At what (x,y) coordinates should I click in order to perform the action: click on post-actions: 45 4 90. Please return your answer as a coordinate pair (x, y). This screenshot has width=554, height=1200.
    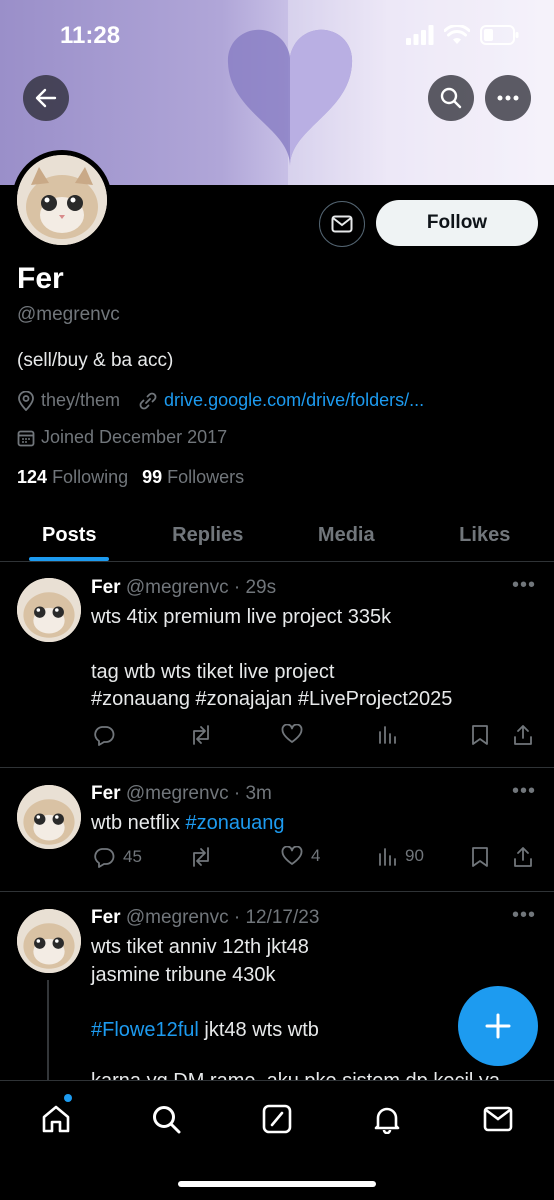
    Looking at the image, I should click on (314, 861).